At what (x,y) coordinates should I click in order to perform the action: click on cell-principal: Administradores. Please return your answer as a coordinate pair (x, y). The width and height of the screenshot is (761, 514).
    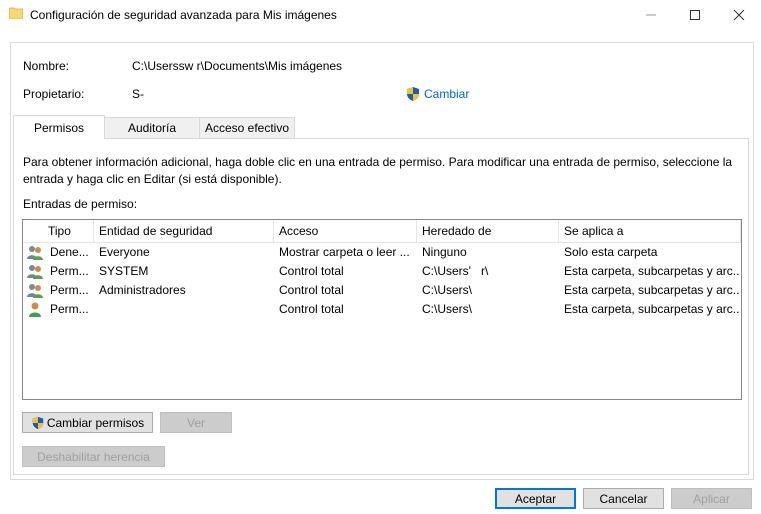
    Looking at the image, I should click on (142, 290).